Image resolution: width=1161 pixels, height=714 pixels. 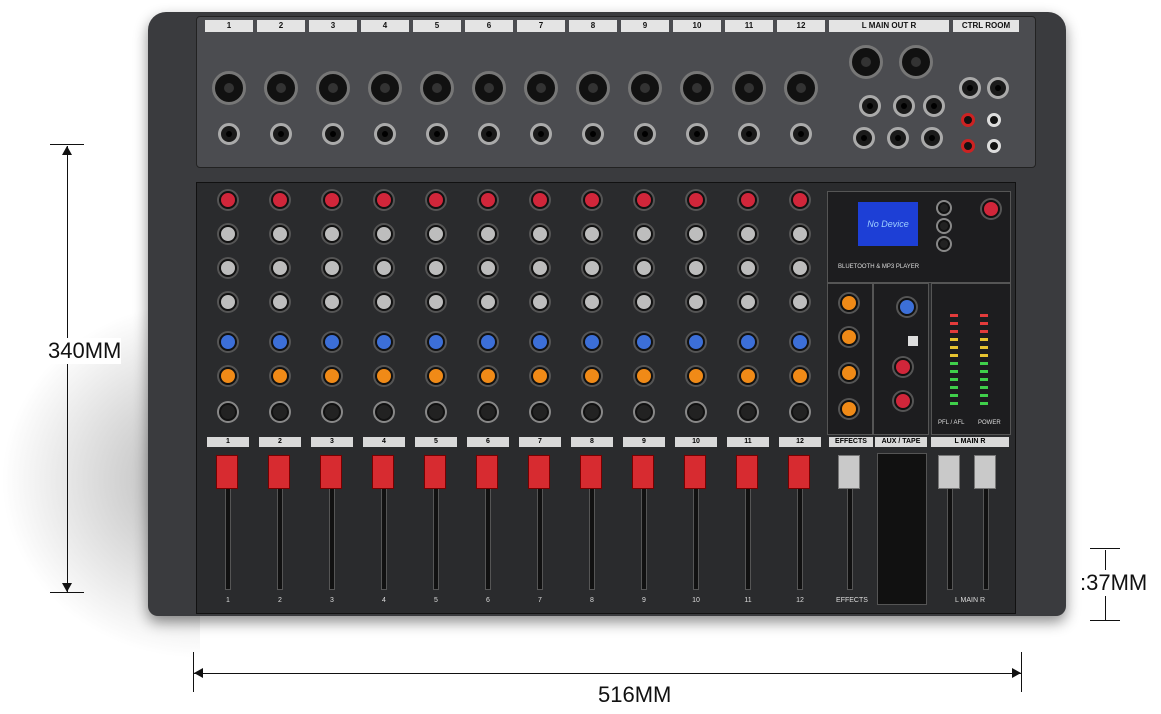 I want to click on player-button-prev, so click(x=944, y=226).